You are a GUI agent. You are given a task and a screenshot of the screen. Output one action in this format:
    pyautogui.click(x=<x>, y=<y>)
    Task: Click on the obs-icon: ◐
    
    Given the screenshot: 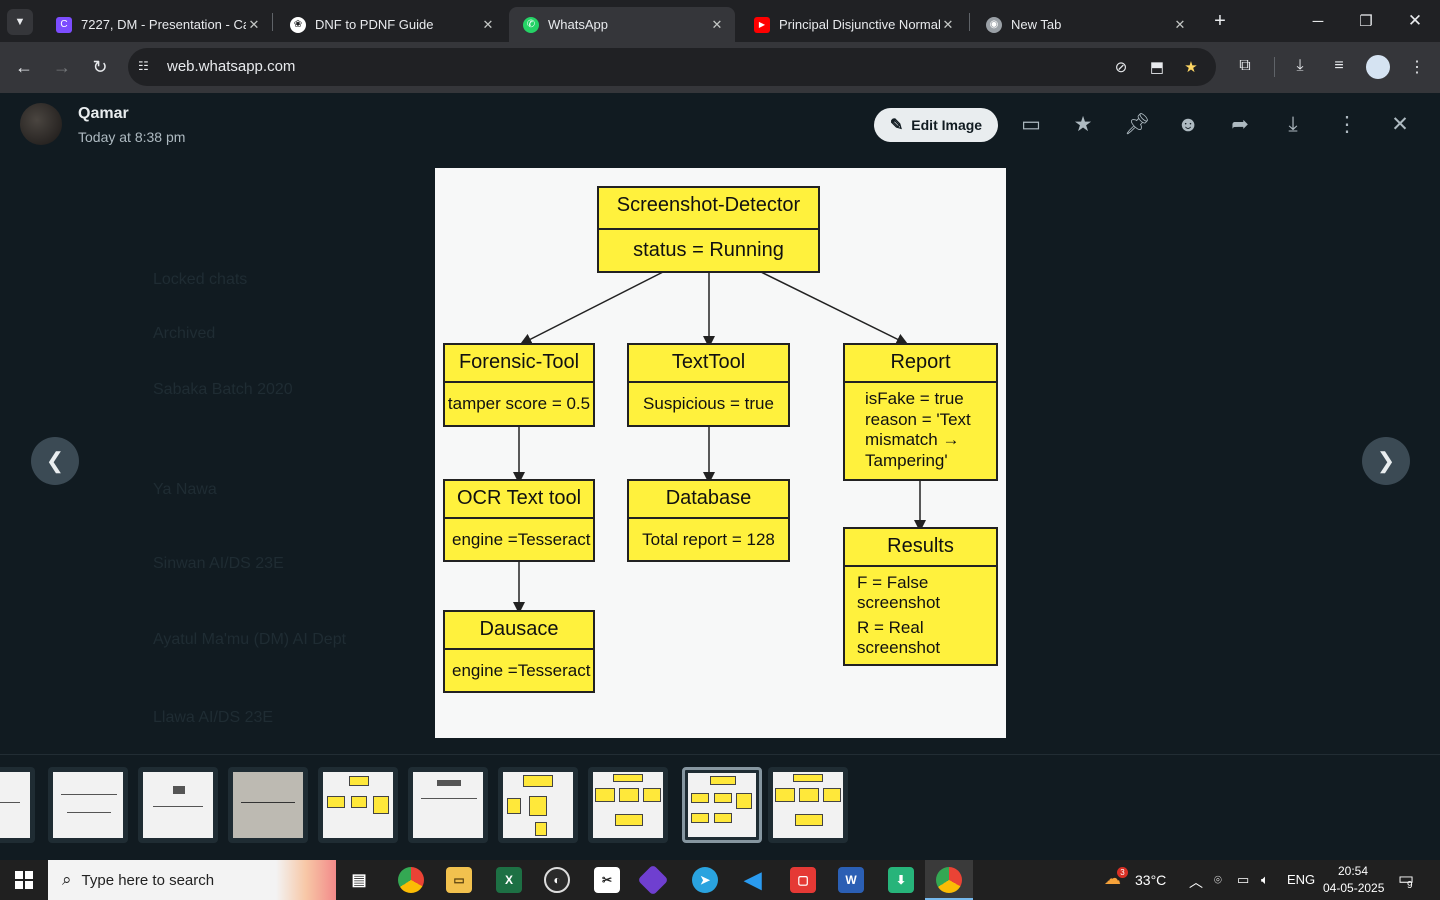 What is the action you would take?
    pyautogui.click(x=557, y=880)
    